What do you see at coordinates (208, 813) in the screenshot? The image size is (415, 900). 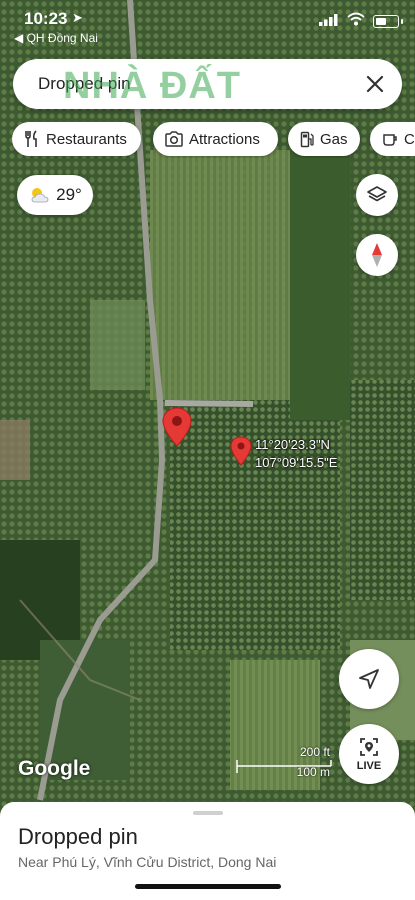 I see `sheet-drag-handle` at bounding box center [208, 813].